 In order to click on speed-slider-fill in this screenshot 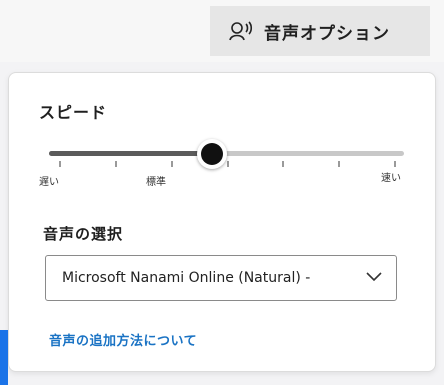, I will do `click(131, 153)`.